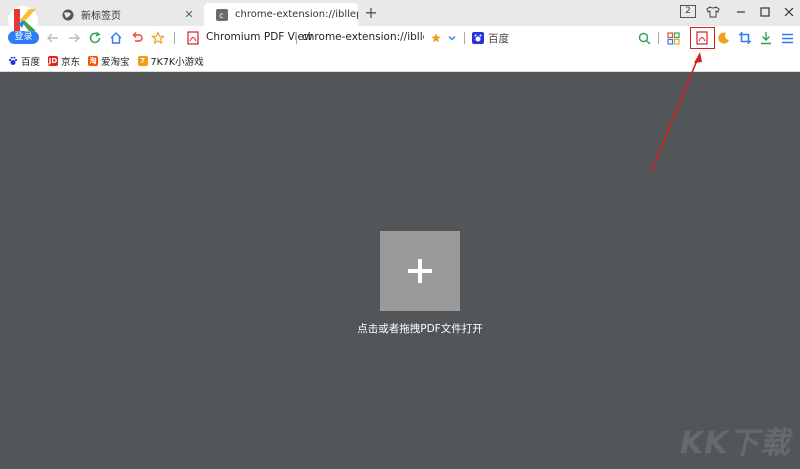 The image size is (800, 469). Describe the element at coordinates (126, 14) in the screenshot. I see `tab-new-tab: 新标签页 ✕` at that location.